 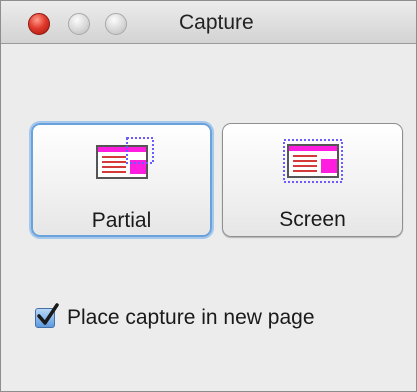 What do you see at coordinates (216, 22) in the screenshot?
I see `window-title: Capture` at bounding box center [216, 22].